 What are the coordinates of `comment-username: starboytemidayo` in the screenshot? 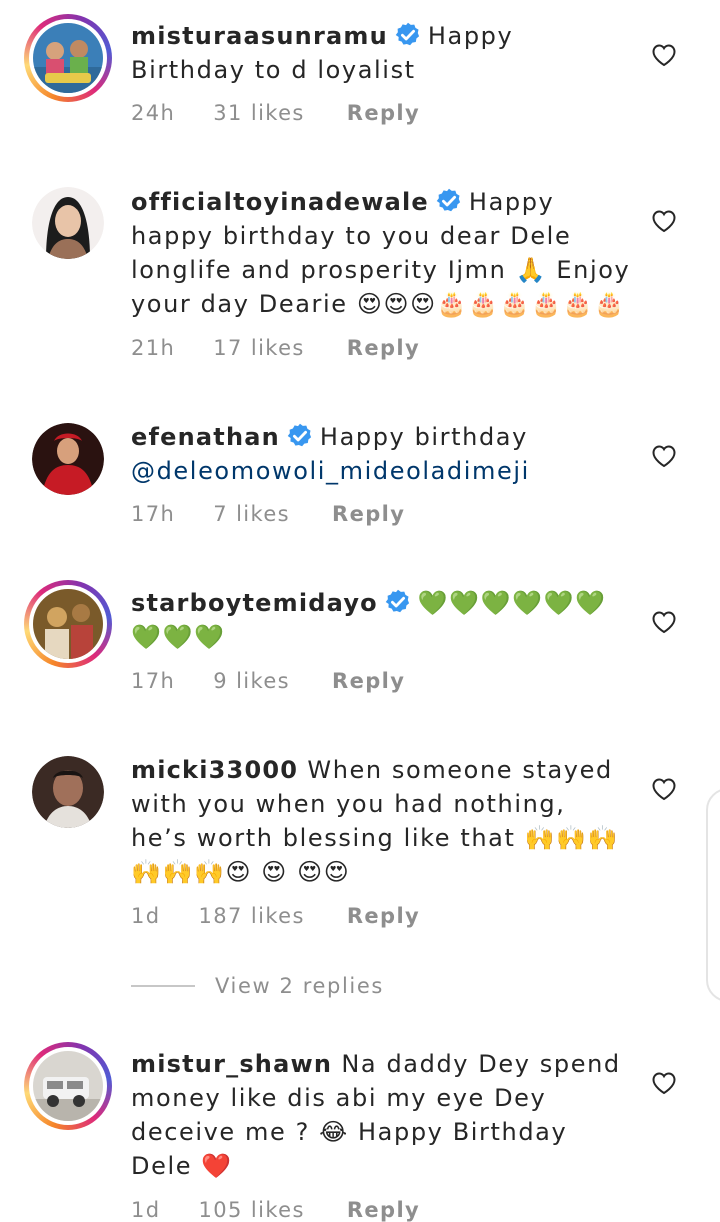 It's located at (254, 603).